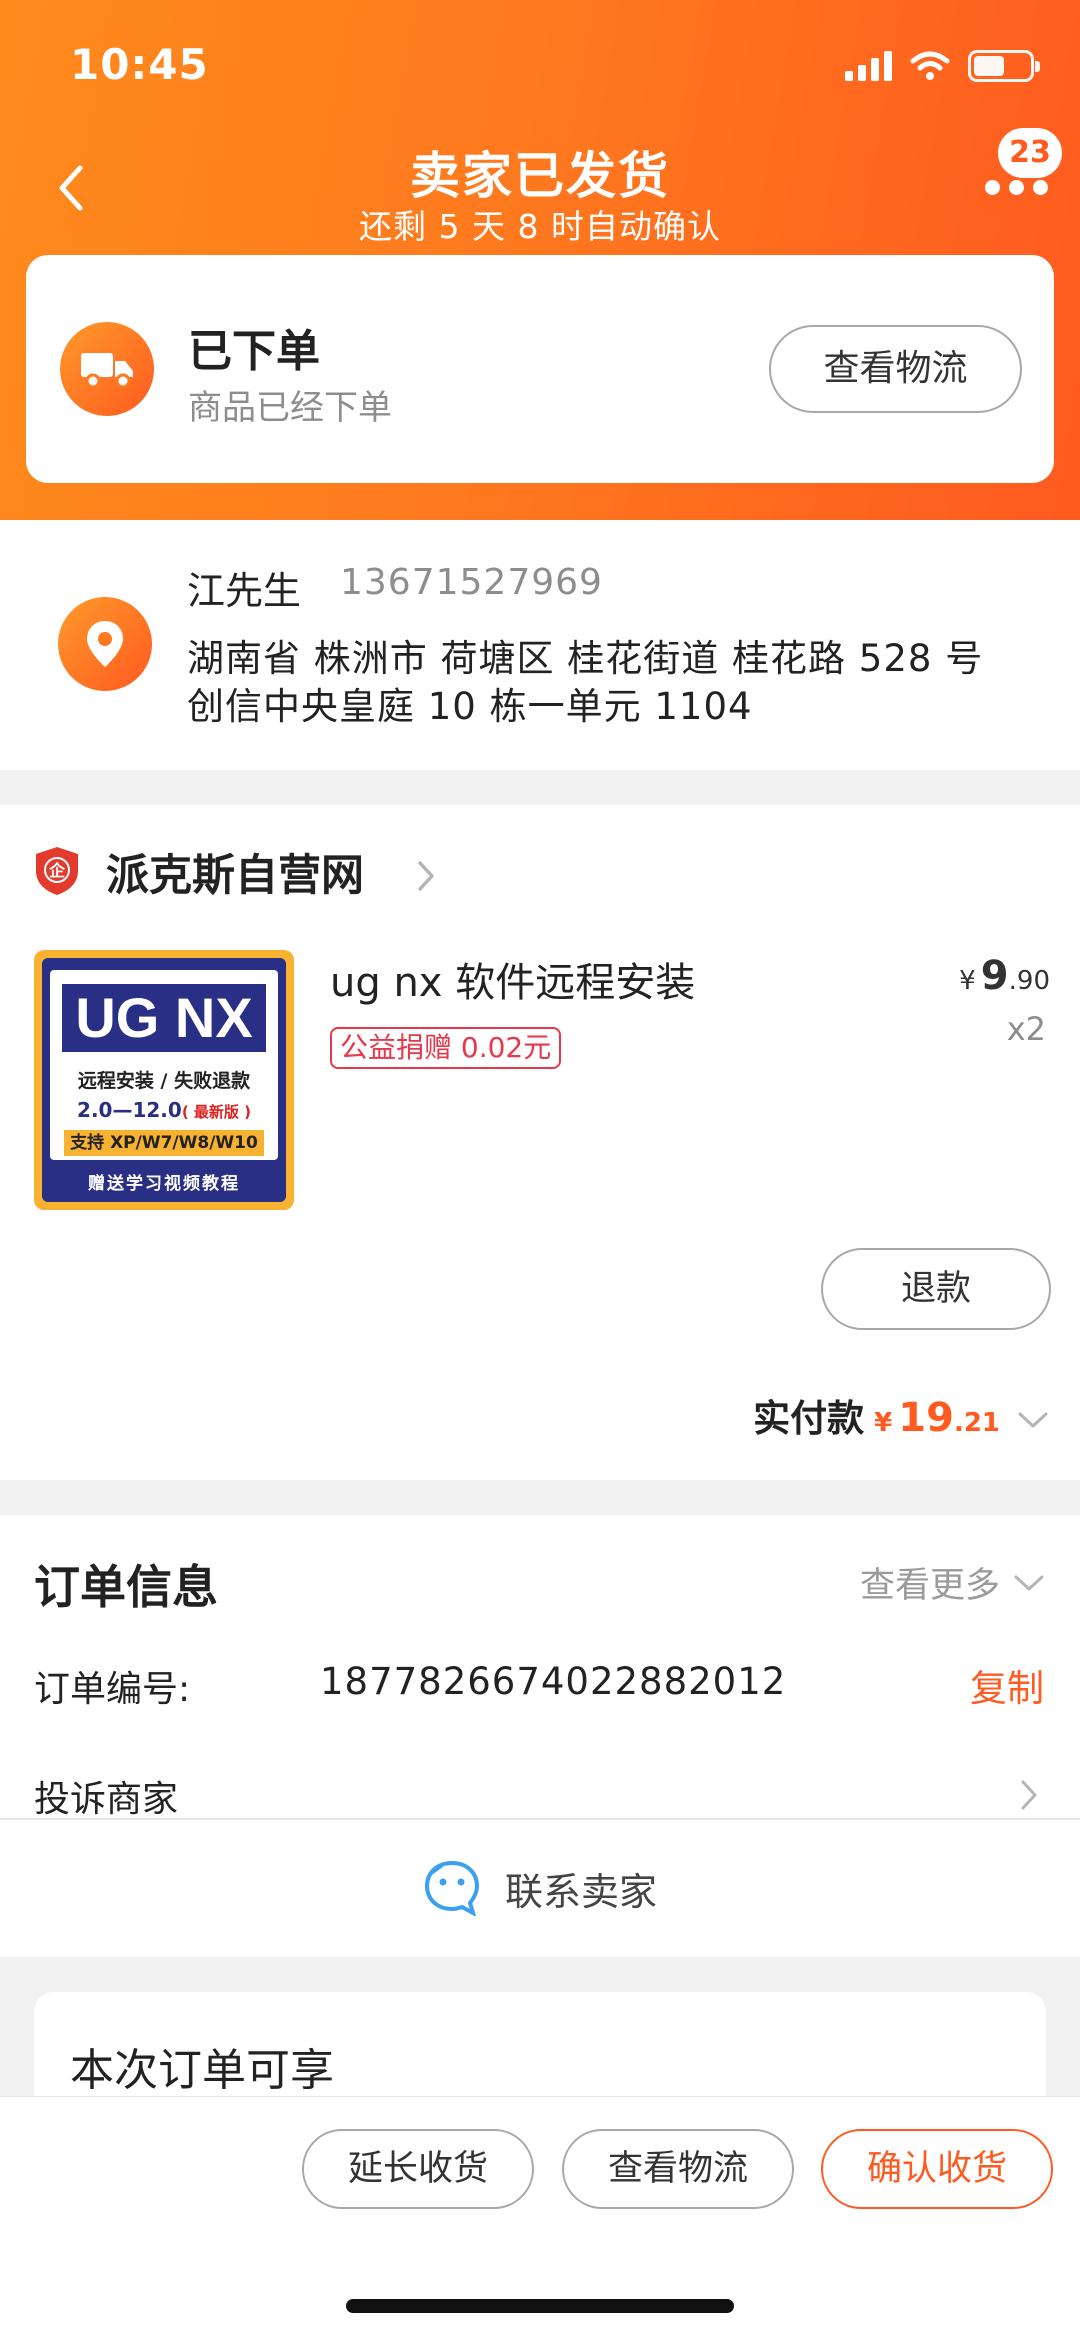 Image resolution: width=1080 pixels, height=2339 pixels. I want to click on address-line-1: 湖南省 株洲市 荷塘区 桂花街道 桂花路 528 号, so click(585, 658).